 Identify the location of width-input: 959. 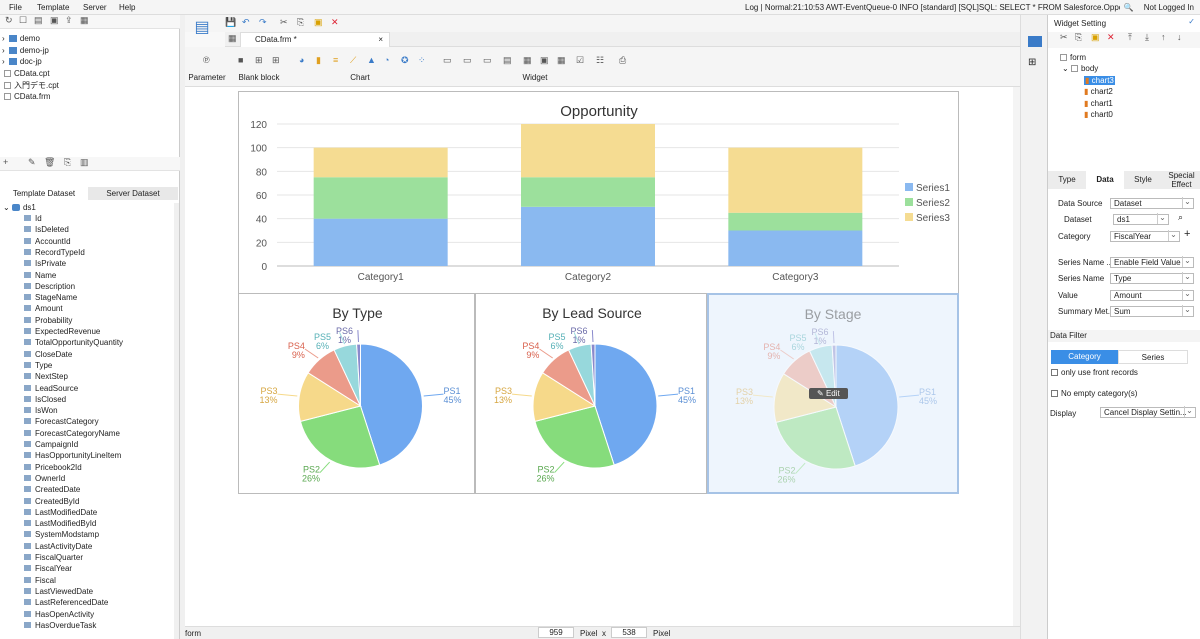
(556, 632).